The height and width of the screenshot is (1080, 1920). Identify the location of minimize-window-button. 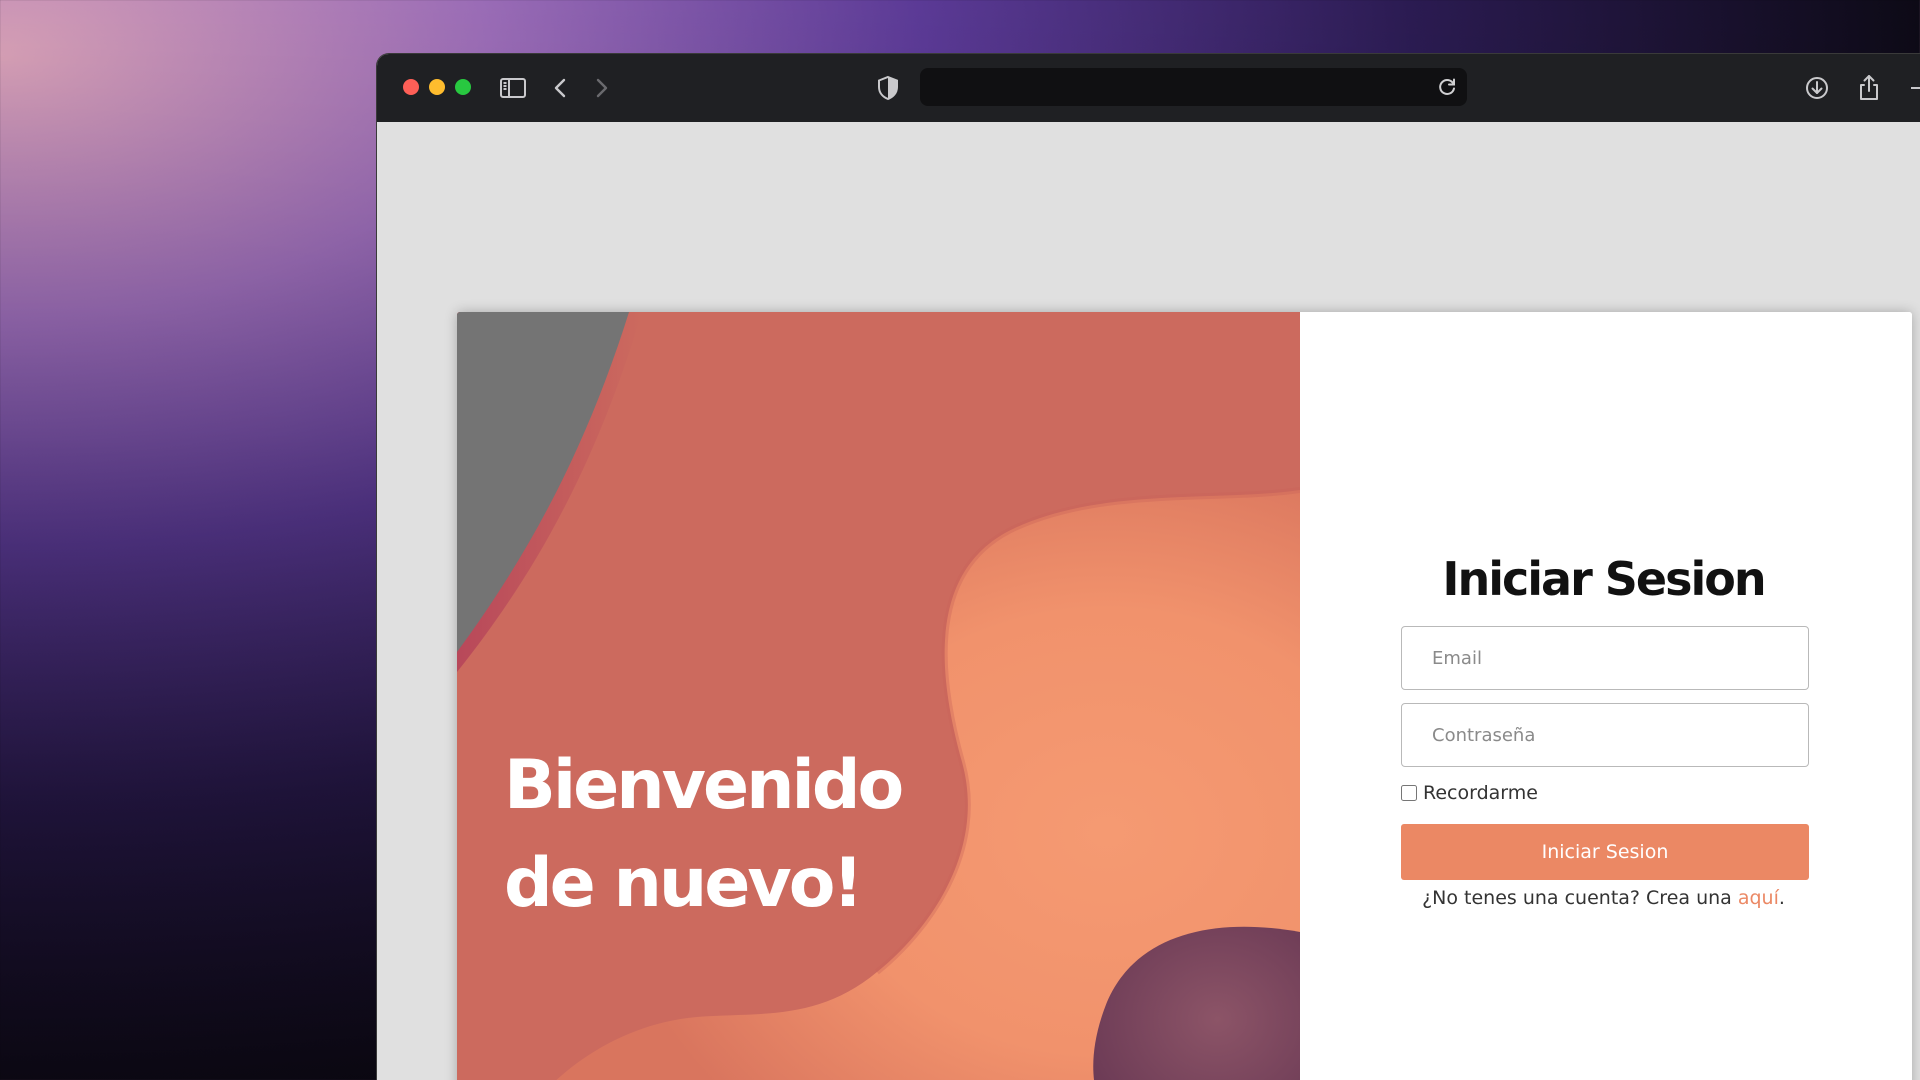
(437, 87).